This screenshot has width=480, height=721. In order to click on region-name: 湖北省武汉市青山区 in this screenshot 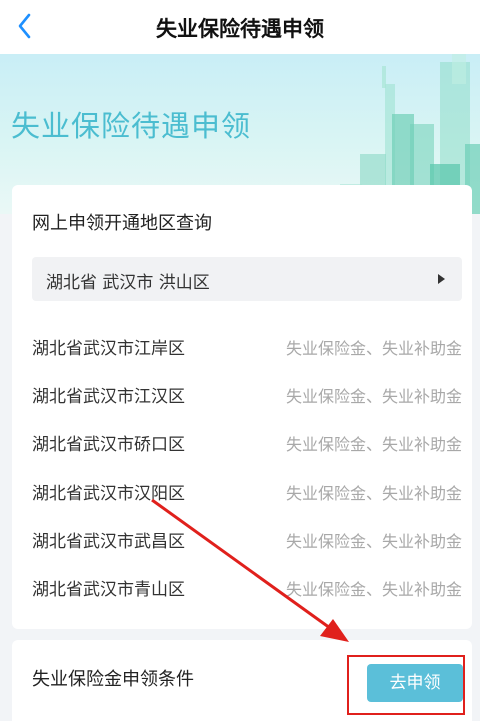, I will do `click(108, 590)`.